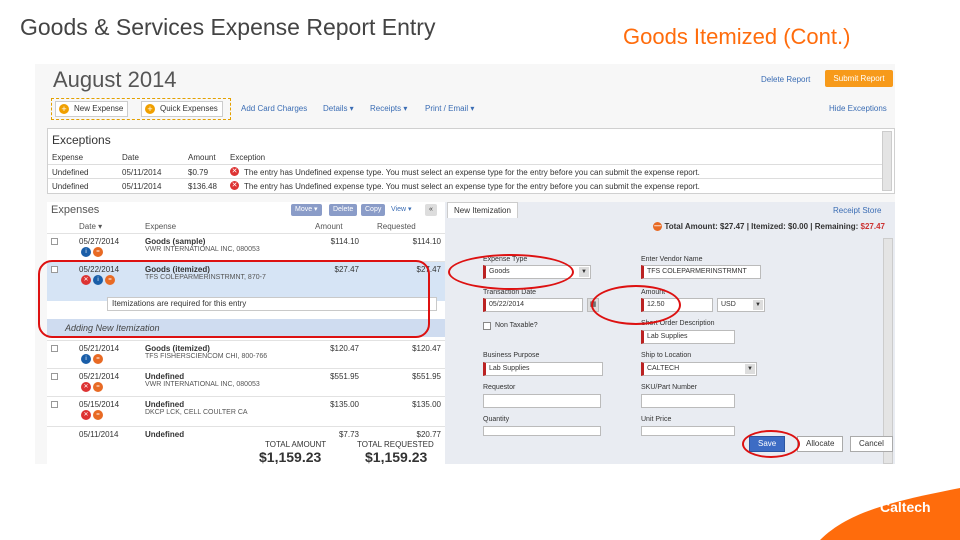 This screenshot has width=960, height=540. I want to click on transaction-date-label: Transaction Date, so click(510, 292).